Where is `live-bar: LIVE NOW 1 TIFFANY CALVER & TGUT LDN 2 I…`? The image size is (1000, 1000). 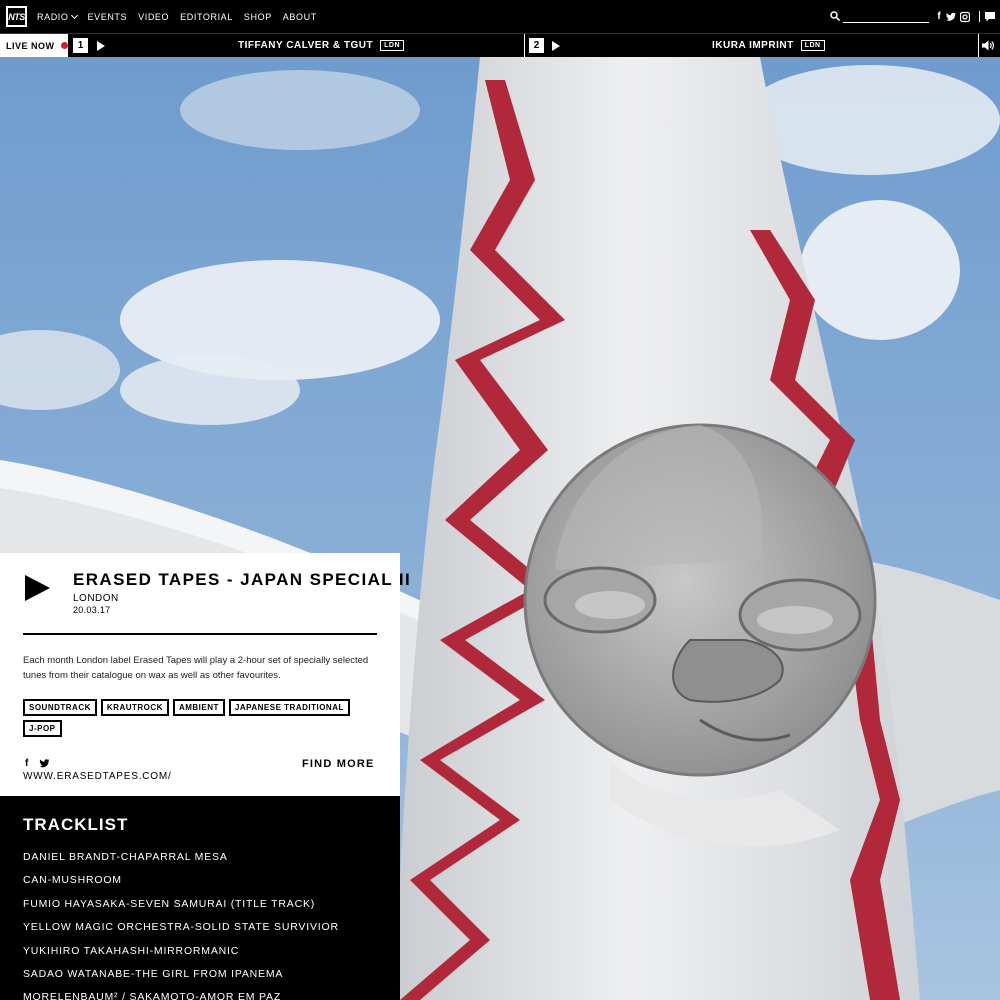
live-bar: LIVE NOW 1 TIFFANY CALVER & TGUT LDN 2 I… is located at coordinates (500, 45).